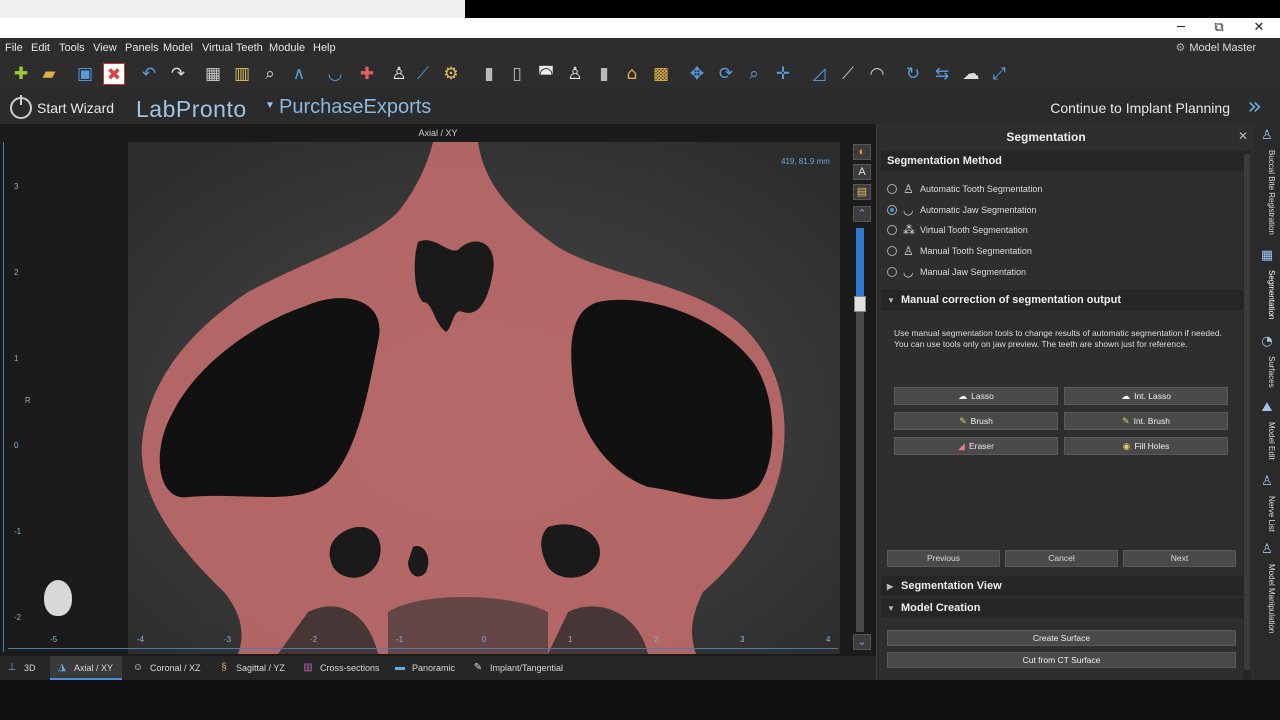 This screenshot has width=1280, height=720. I want to click on nerve-icon: ⟋, so click(423, 74).